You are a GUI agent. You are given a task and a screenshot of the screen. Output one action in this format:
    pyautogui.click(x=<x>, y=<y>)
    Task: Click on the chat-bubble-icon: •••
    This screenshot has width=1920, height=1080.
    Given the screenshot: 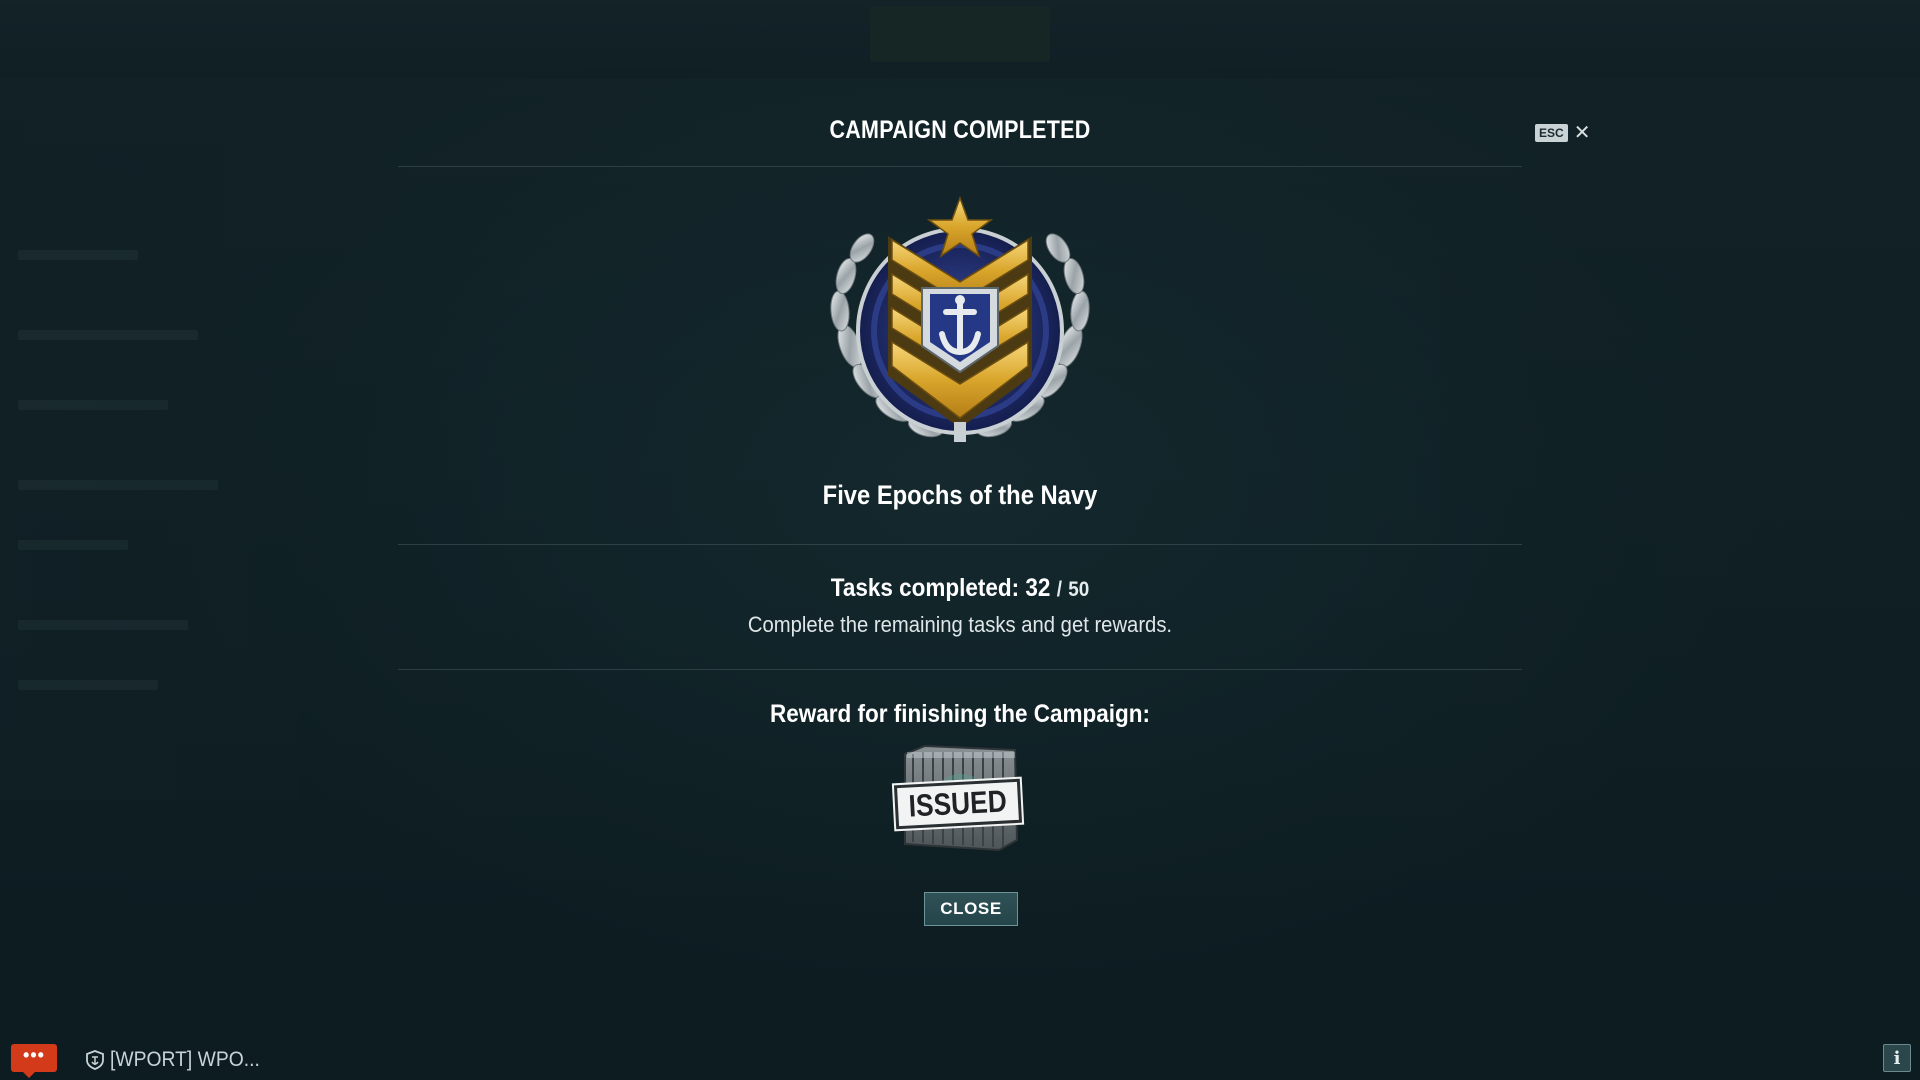 What is the action you would take?
    pyautogui.click(x=34, y=1055)
    